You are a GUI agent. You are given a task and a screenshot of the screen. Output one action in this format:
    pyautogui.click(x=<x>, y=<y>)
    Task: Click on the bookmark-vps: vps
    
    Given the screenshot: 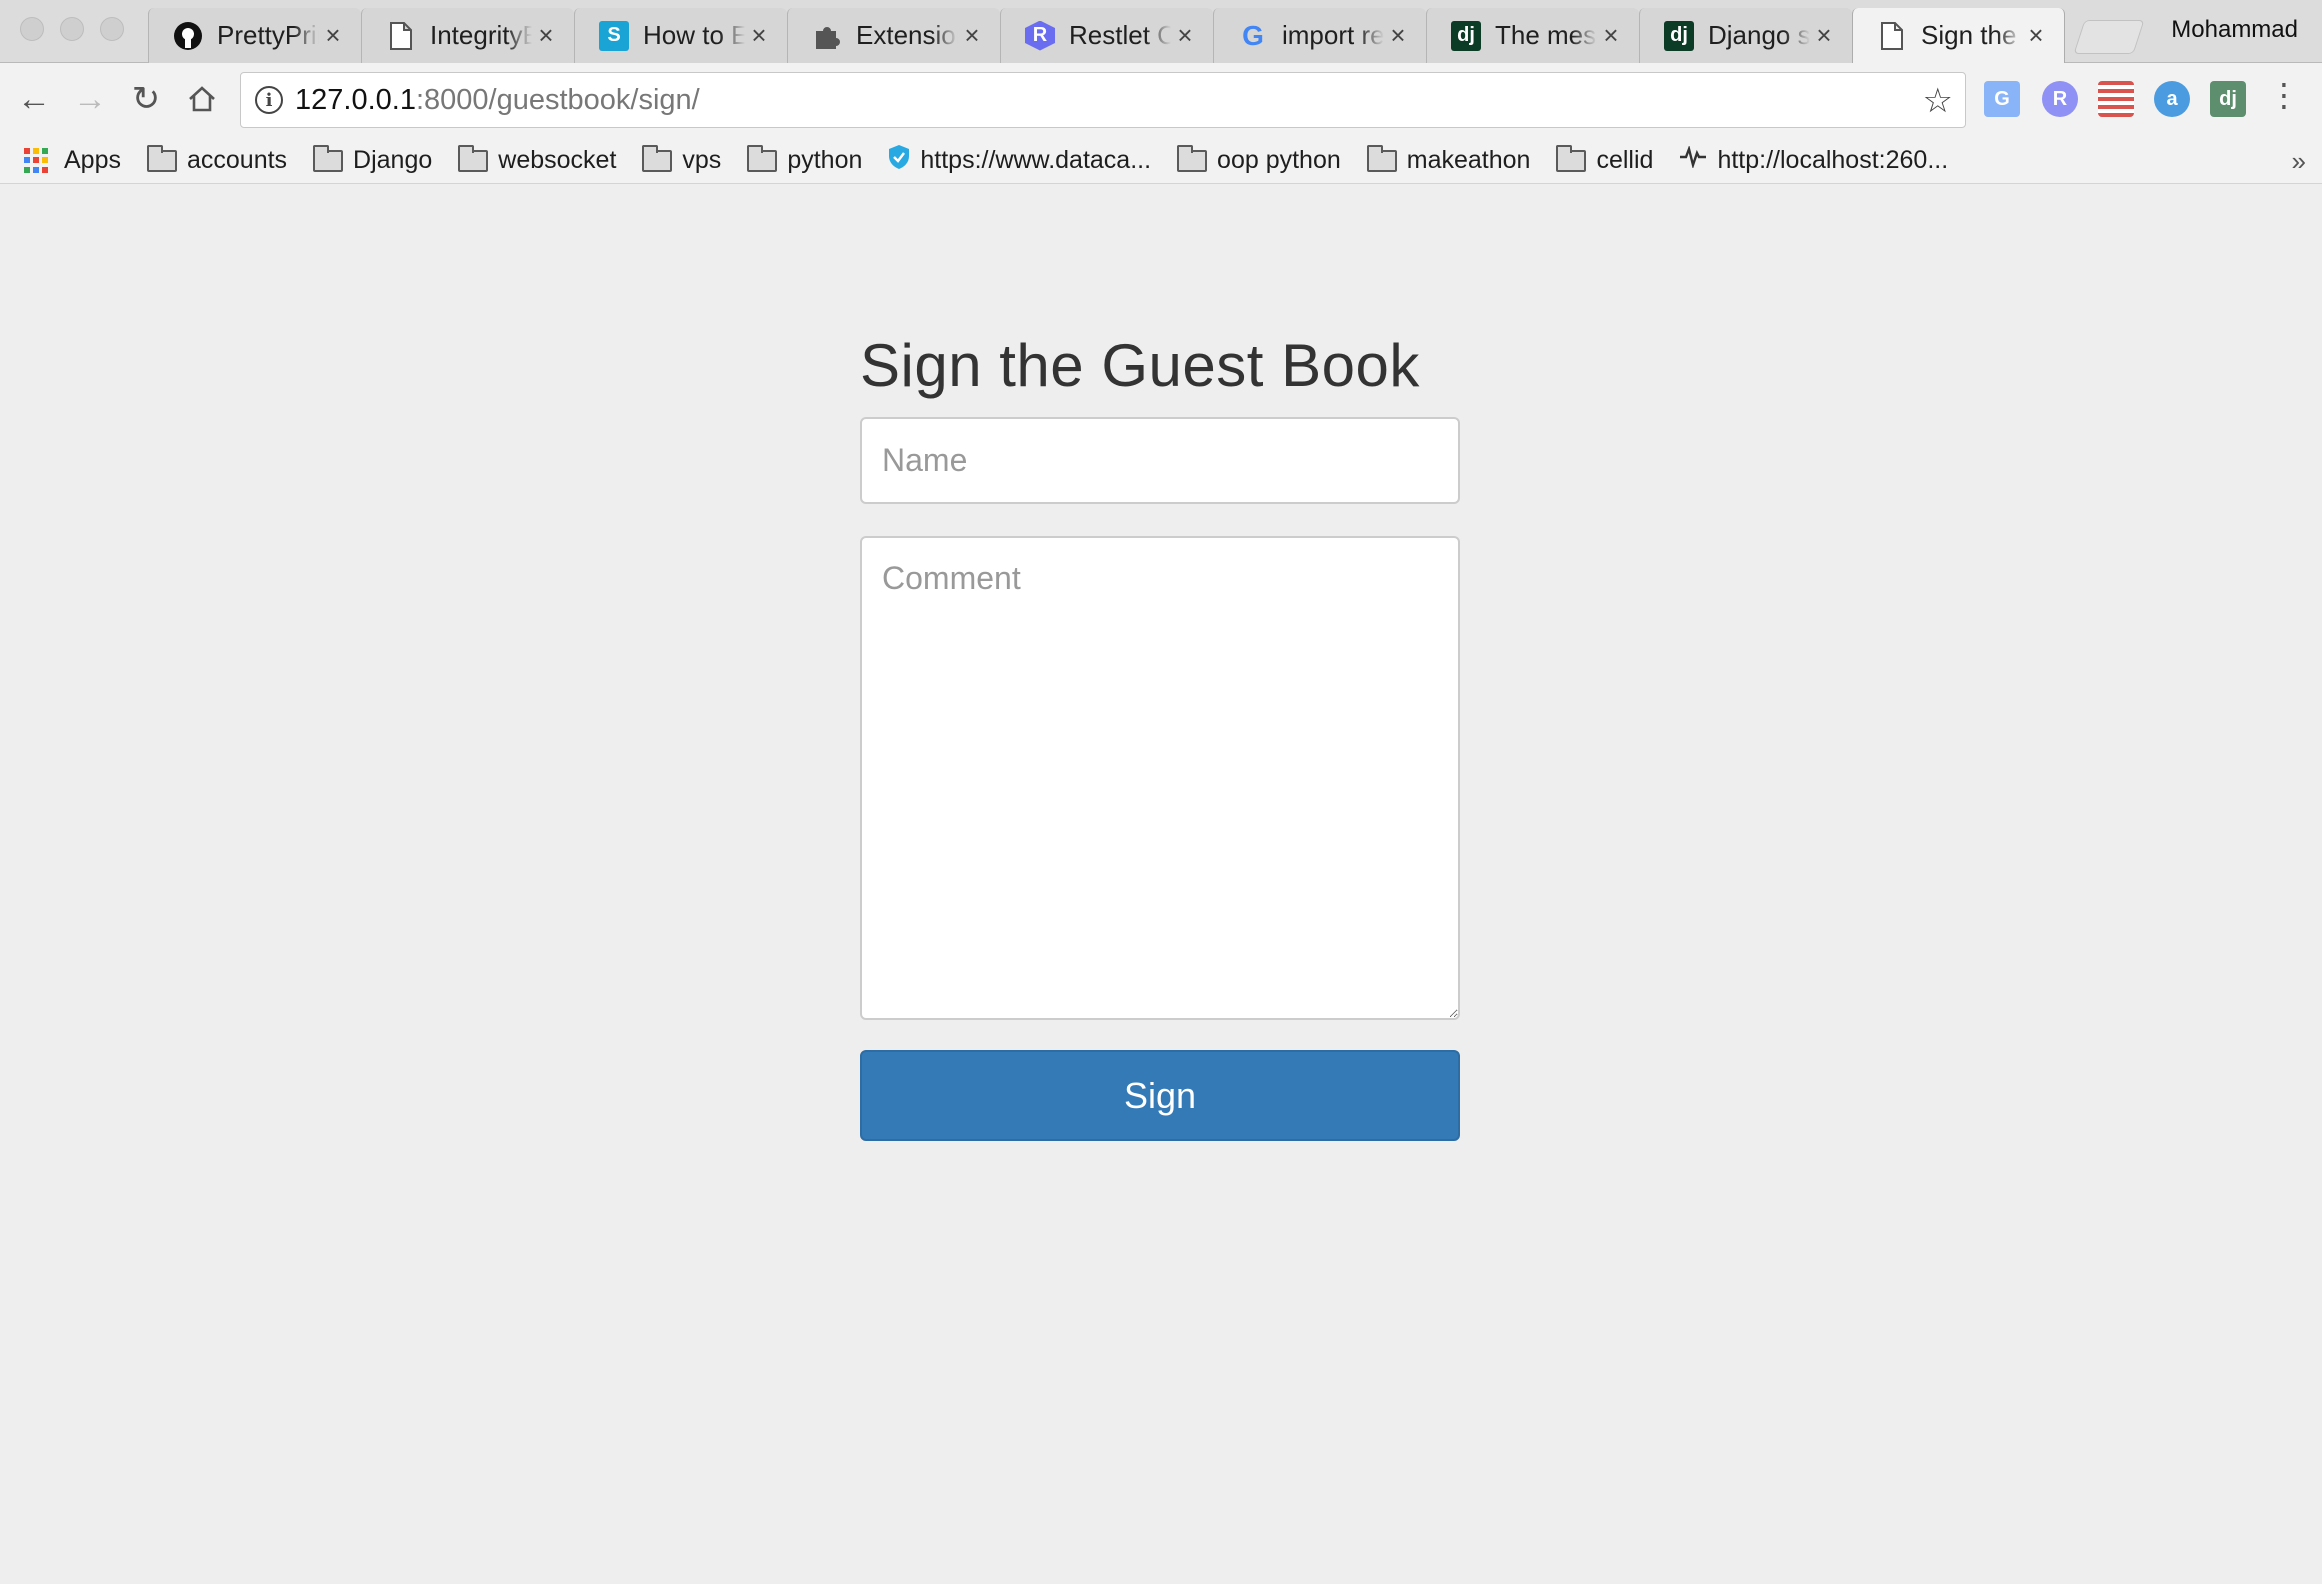 What is the action you would take?
    pyautogui.click(x=682, y=159)
    